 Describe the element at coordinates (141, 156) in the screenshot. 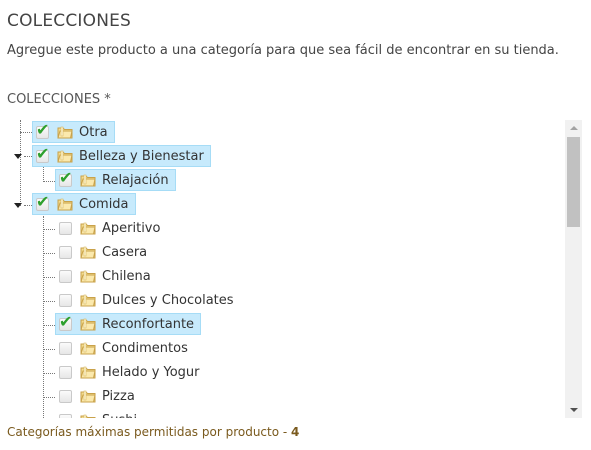

I see `tree-node-label: Belleza y Bienestar` at that location.